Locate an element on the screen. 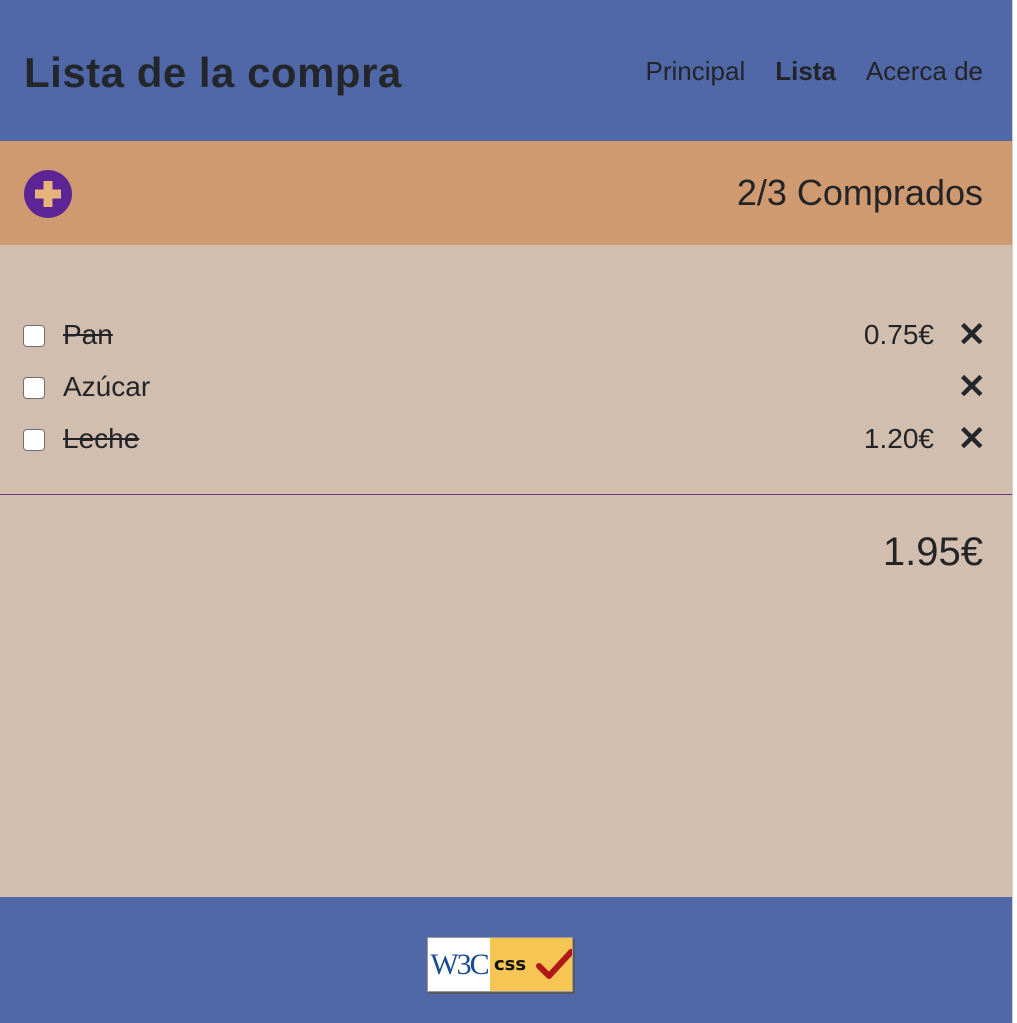 Image resolution: width=1017 pixels, height=1023 pixels. plus-circle-icon is located at coordinates (48, 194).